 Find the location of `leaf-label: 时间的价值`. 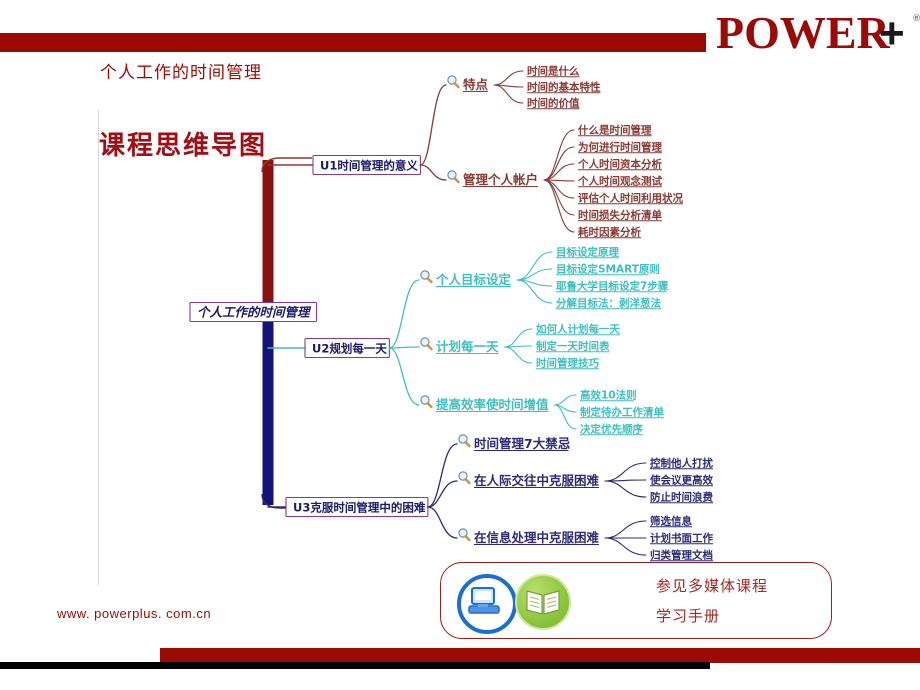

leaf-label: 时间的价值 is located at coordinates (553, 103).